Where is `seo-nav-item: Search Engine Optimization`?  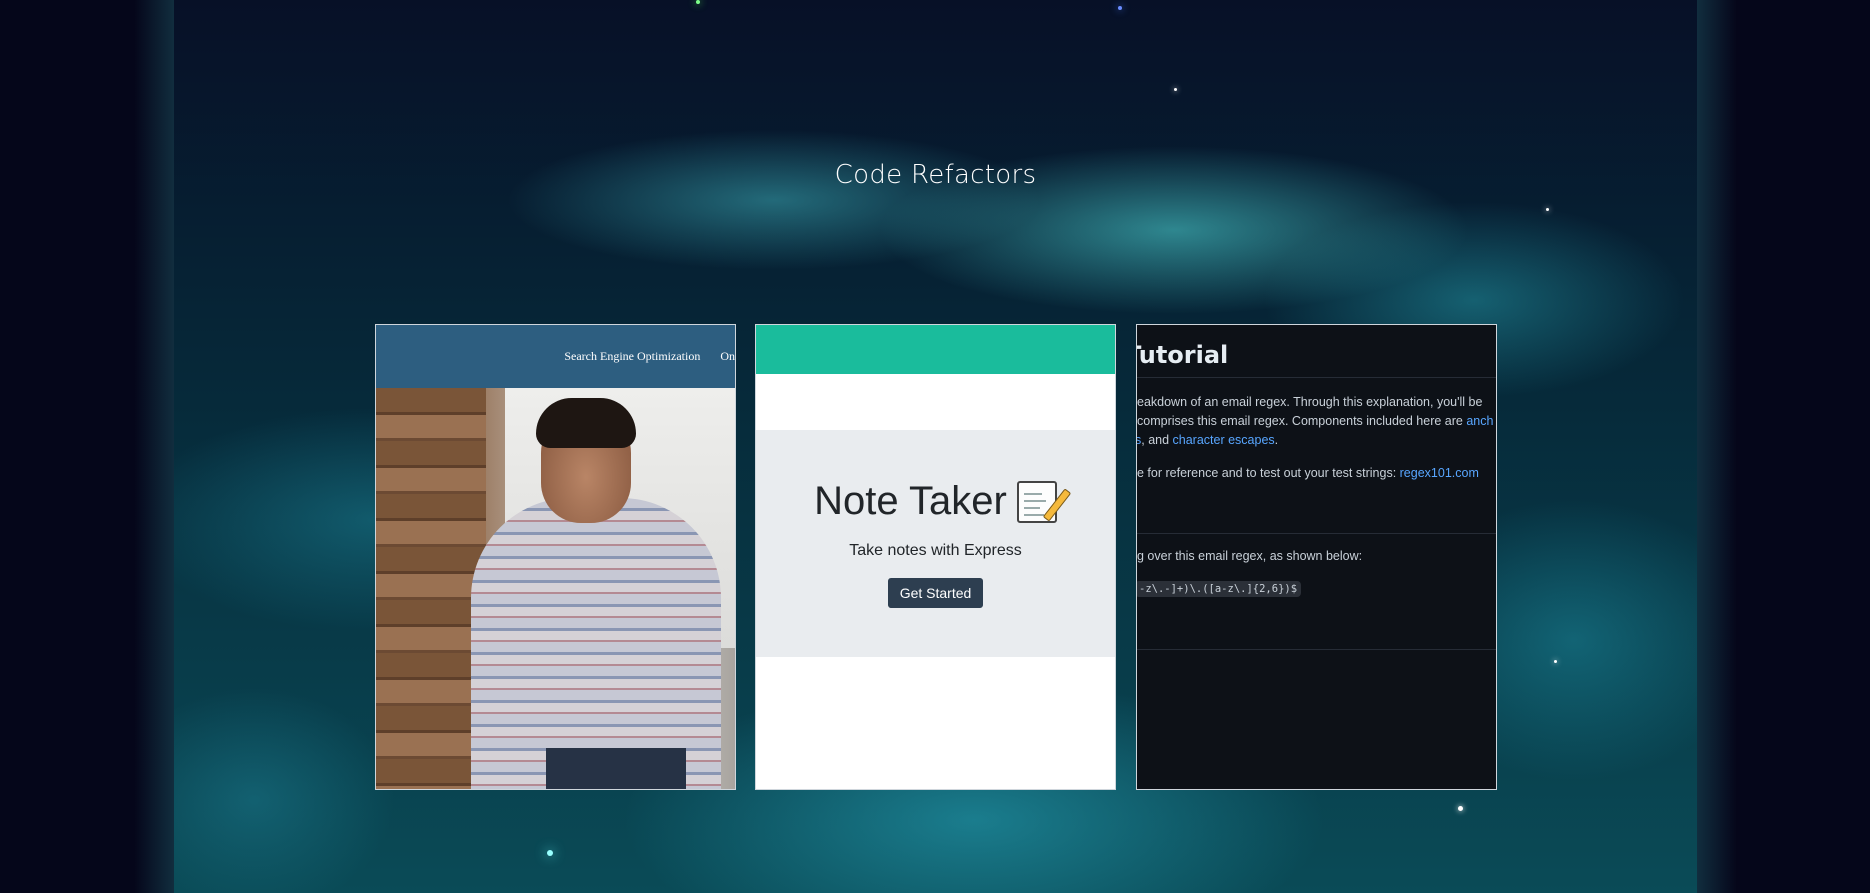 seo-nav-item: Search Engine Optimization is located at coordinates (632, 356).